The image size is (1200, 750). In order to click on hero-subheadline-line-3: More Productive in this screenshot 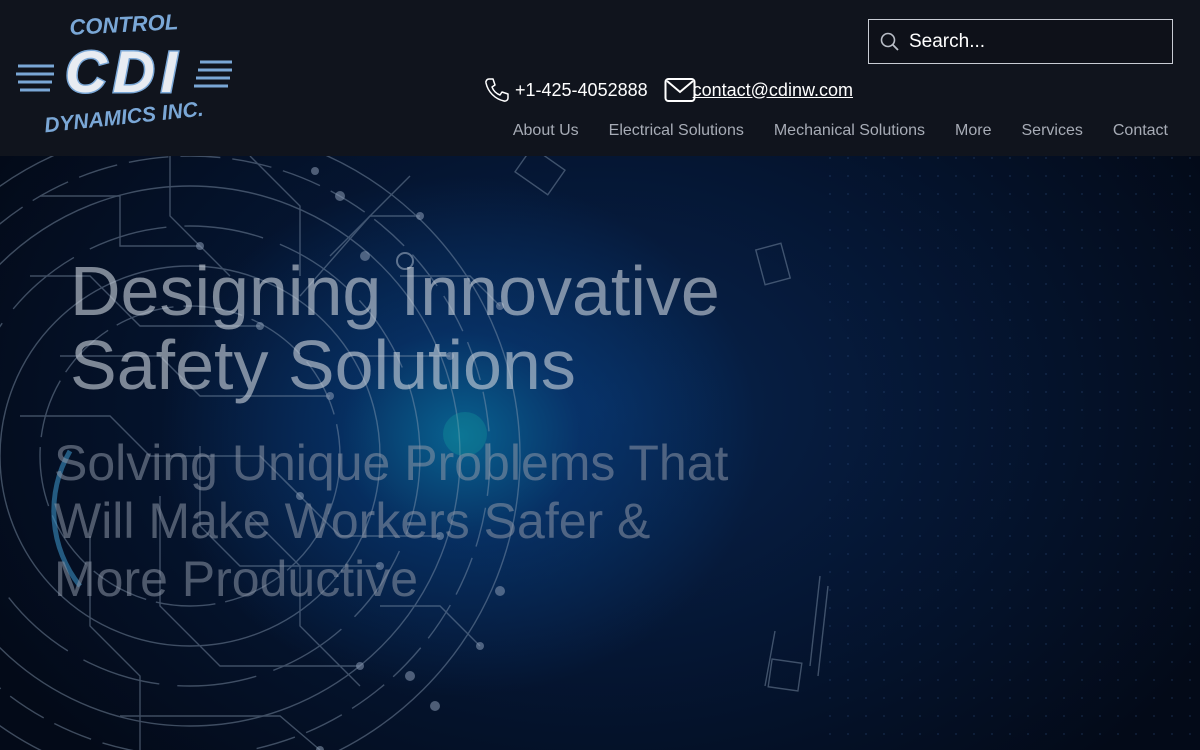, I will do `click(236, 579)`.